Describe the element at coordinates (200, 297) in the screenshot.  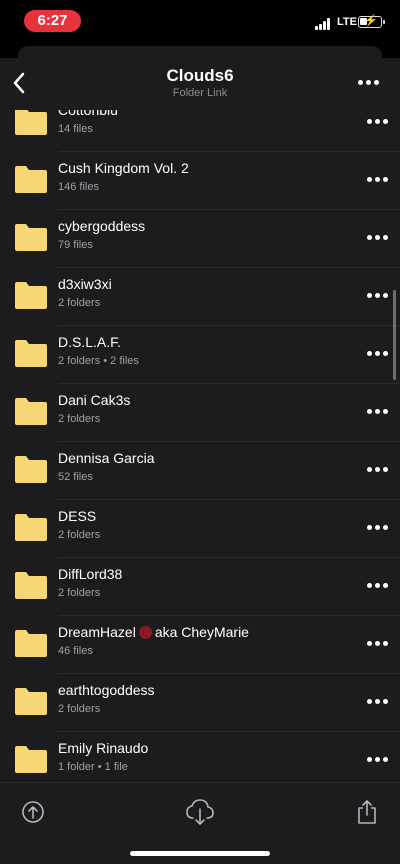
I see `list-item: d3xiw3xi 2 folders` at that location.